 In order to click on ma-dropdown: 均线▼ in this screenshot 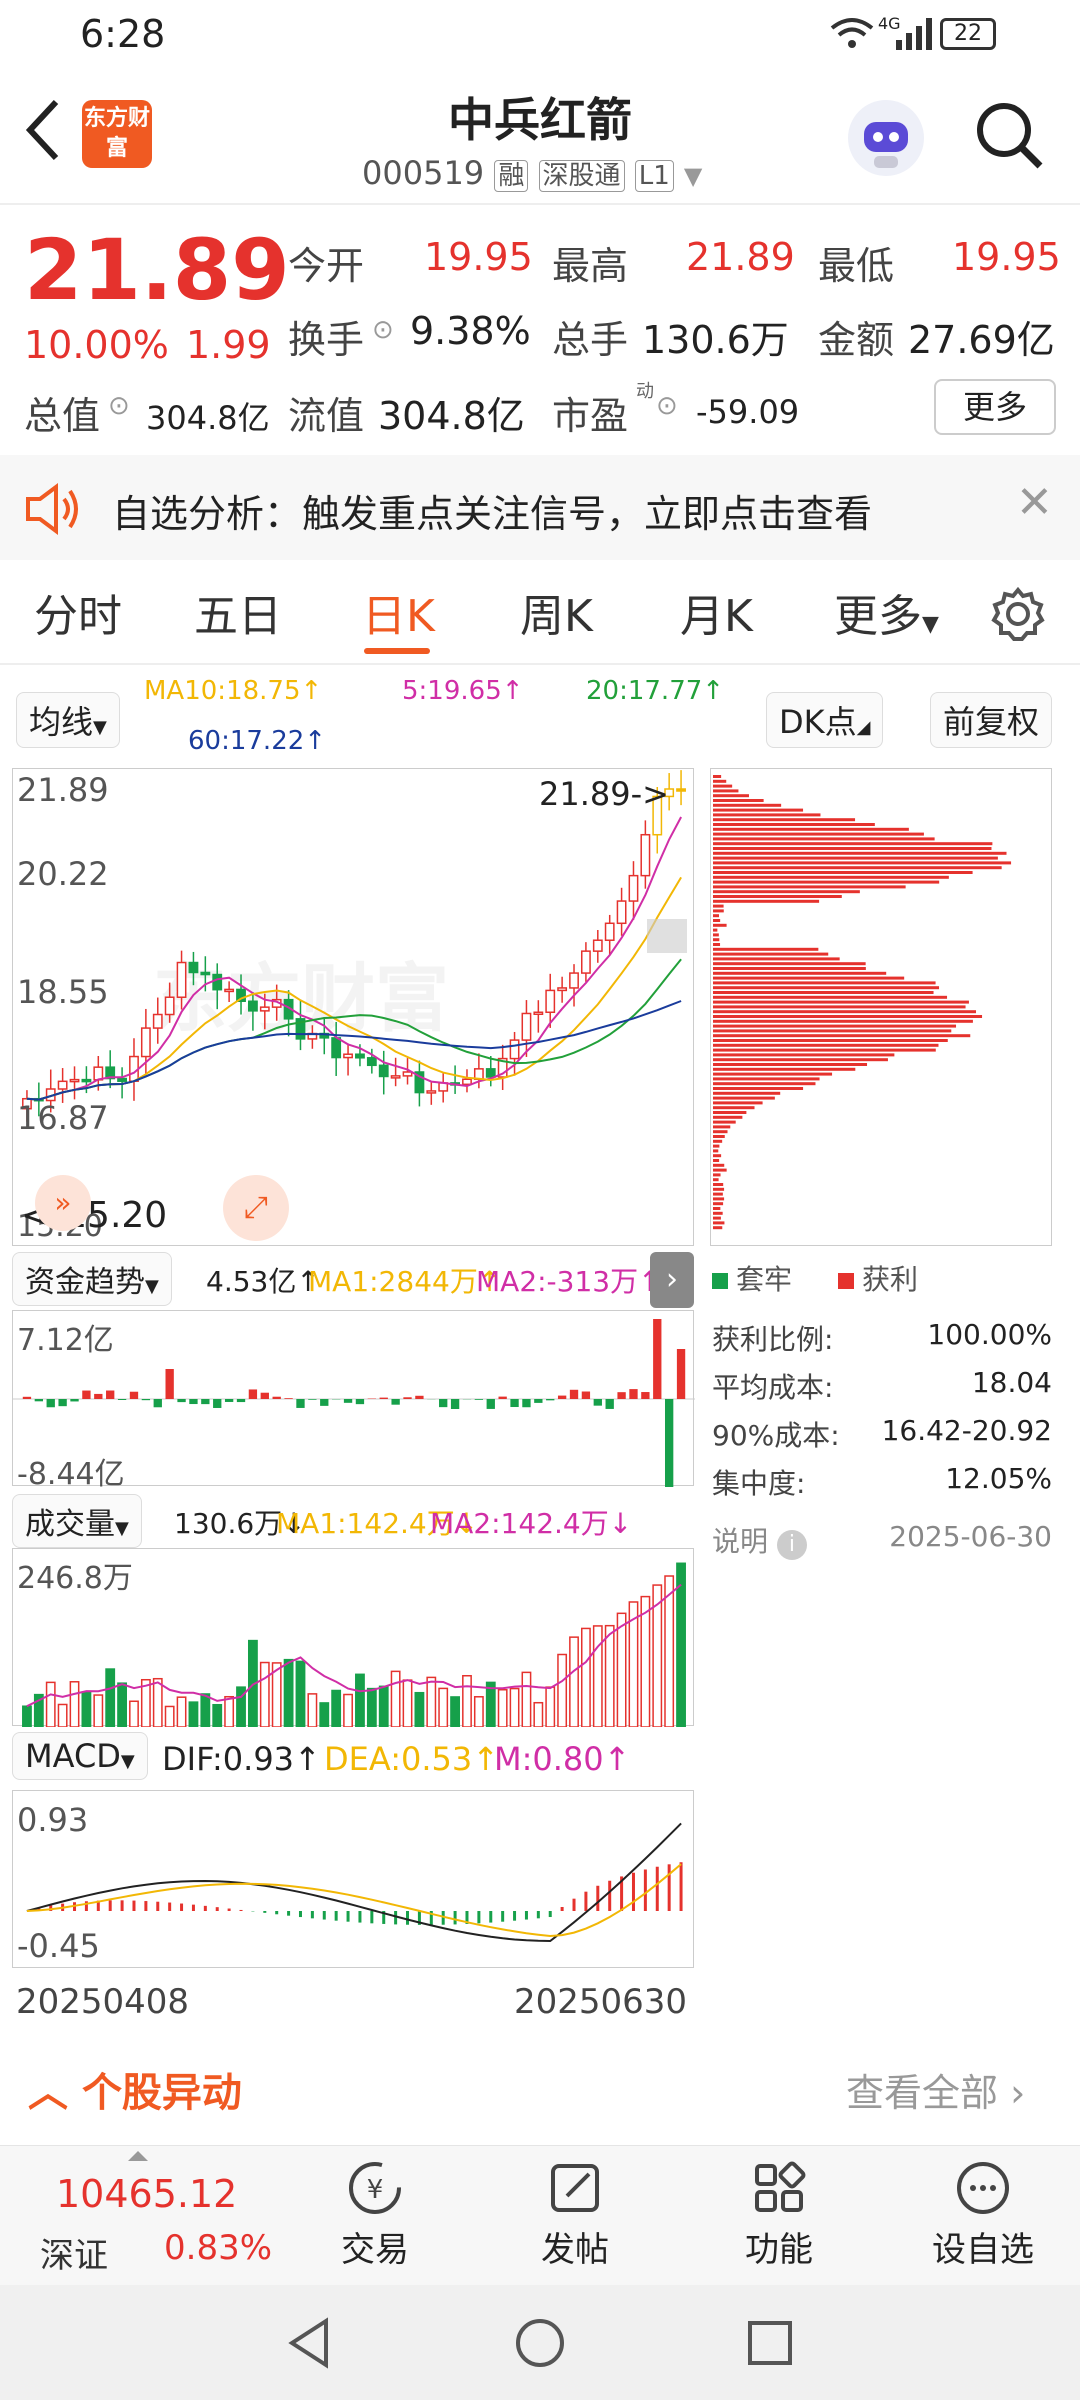, I will do `click(68, 720)`.